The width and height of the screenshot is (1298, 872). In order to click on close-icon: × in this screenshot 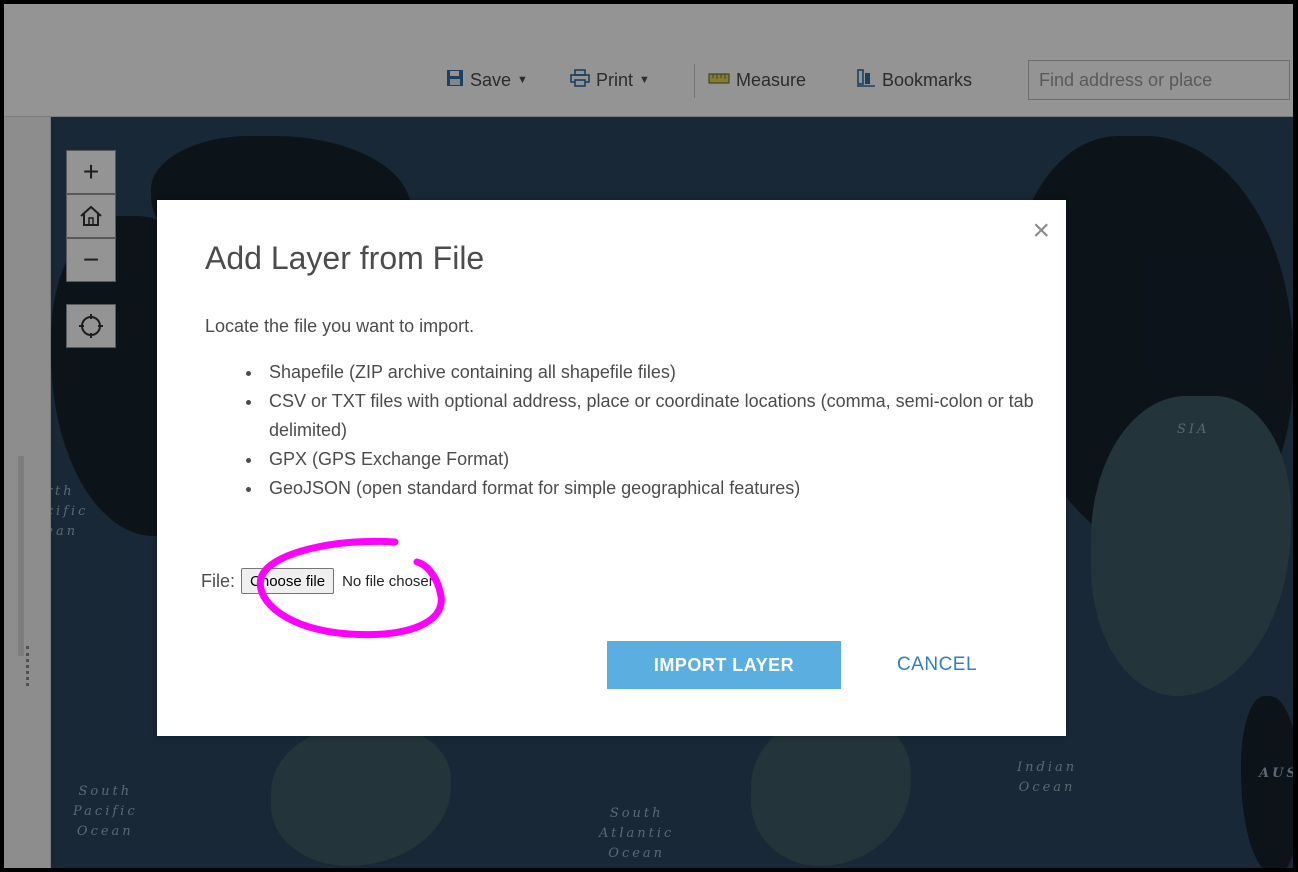, I will do `click(1041, 231)`.